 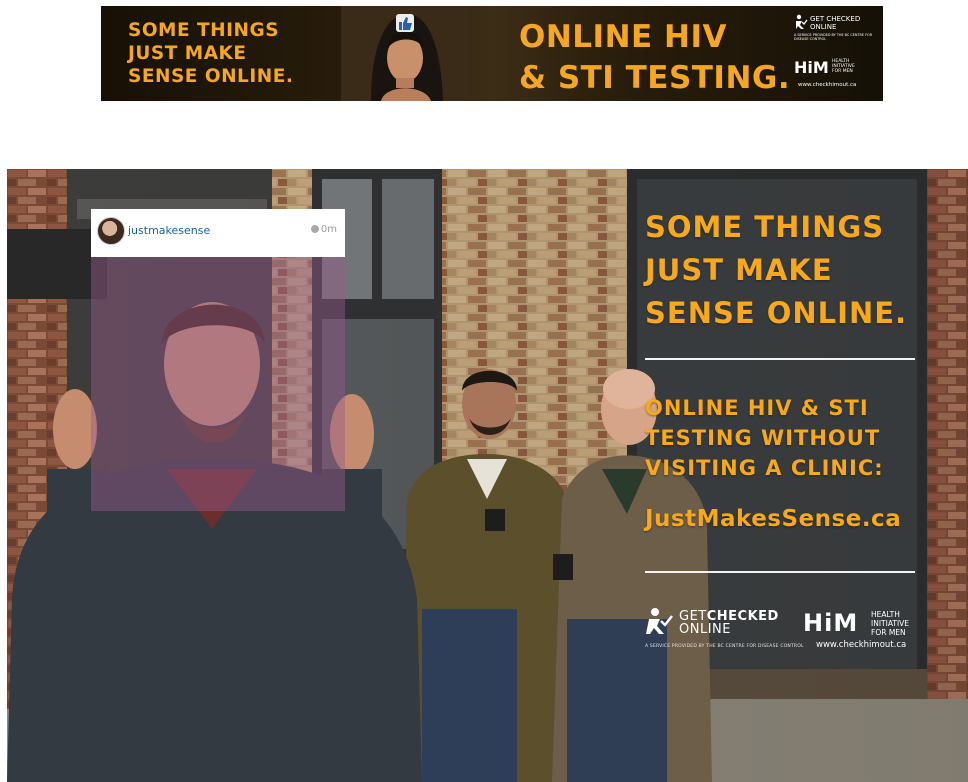 I want to click on instagram-frame: justmakesense 0m, so click(x=218, y=360).